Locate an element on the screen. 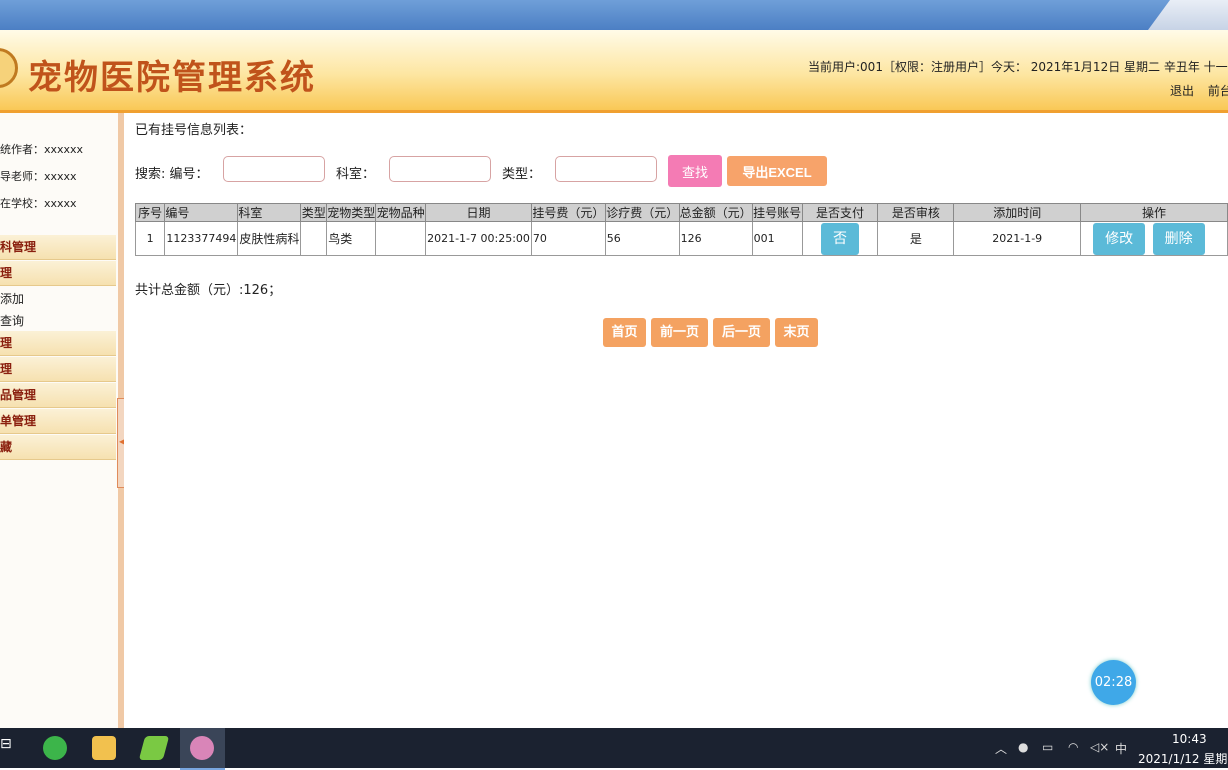 The width and height of the screenshot is (1228, 770). type-search-input is located at coordinates (606, 169).